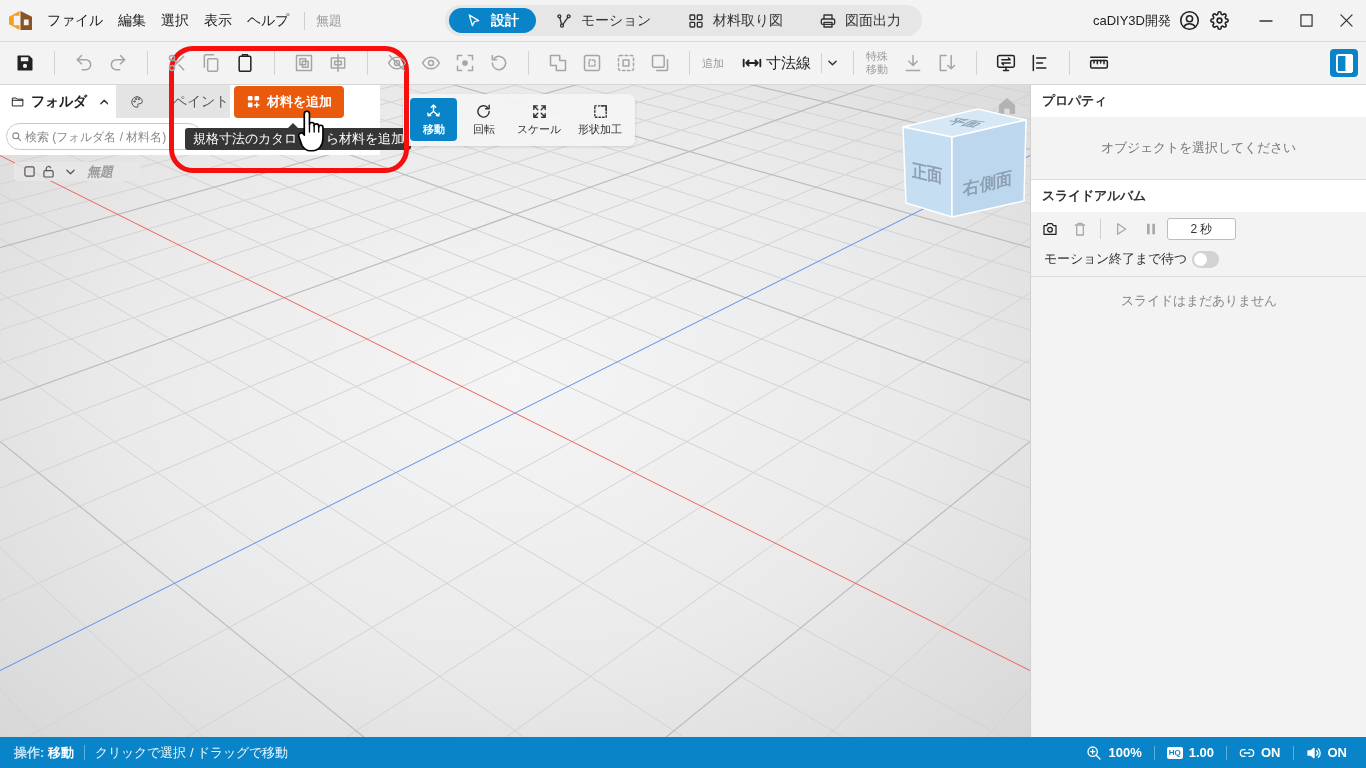  I want to click on empty-message: スライドはまだありません, so click(1198, 301).